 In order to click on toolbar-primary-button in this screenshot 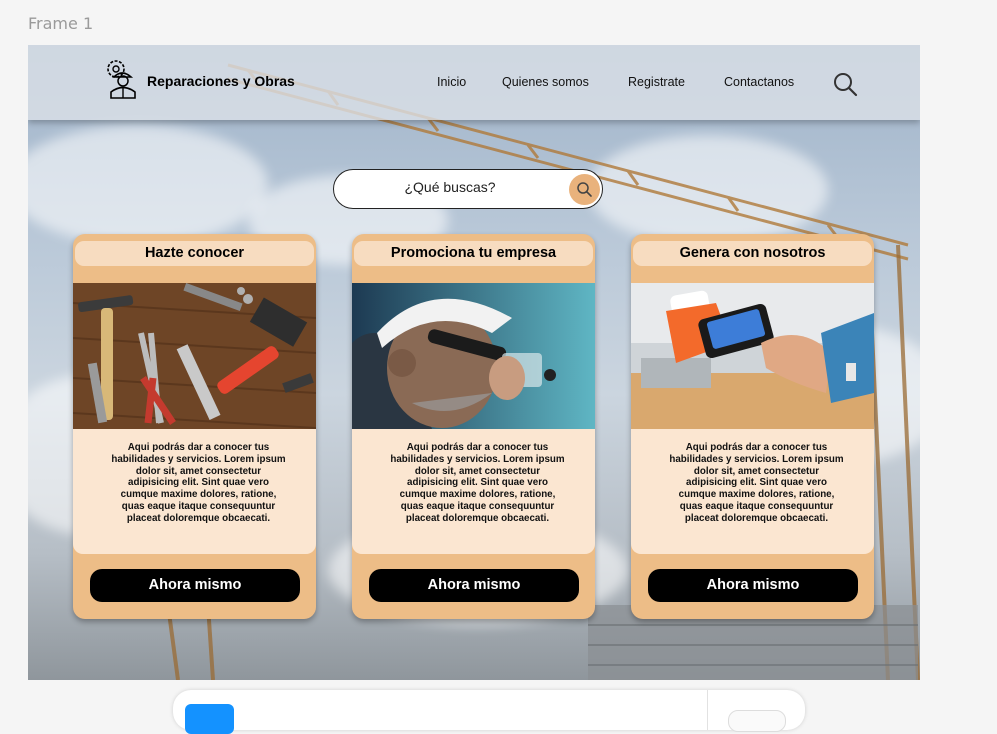, I will do `click(209, 719)`.